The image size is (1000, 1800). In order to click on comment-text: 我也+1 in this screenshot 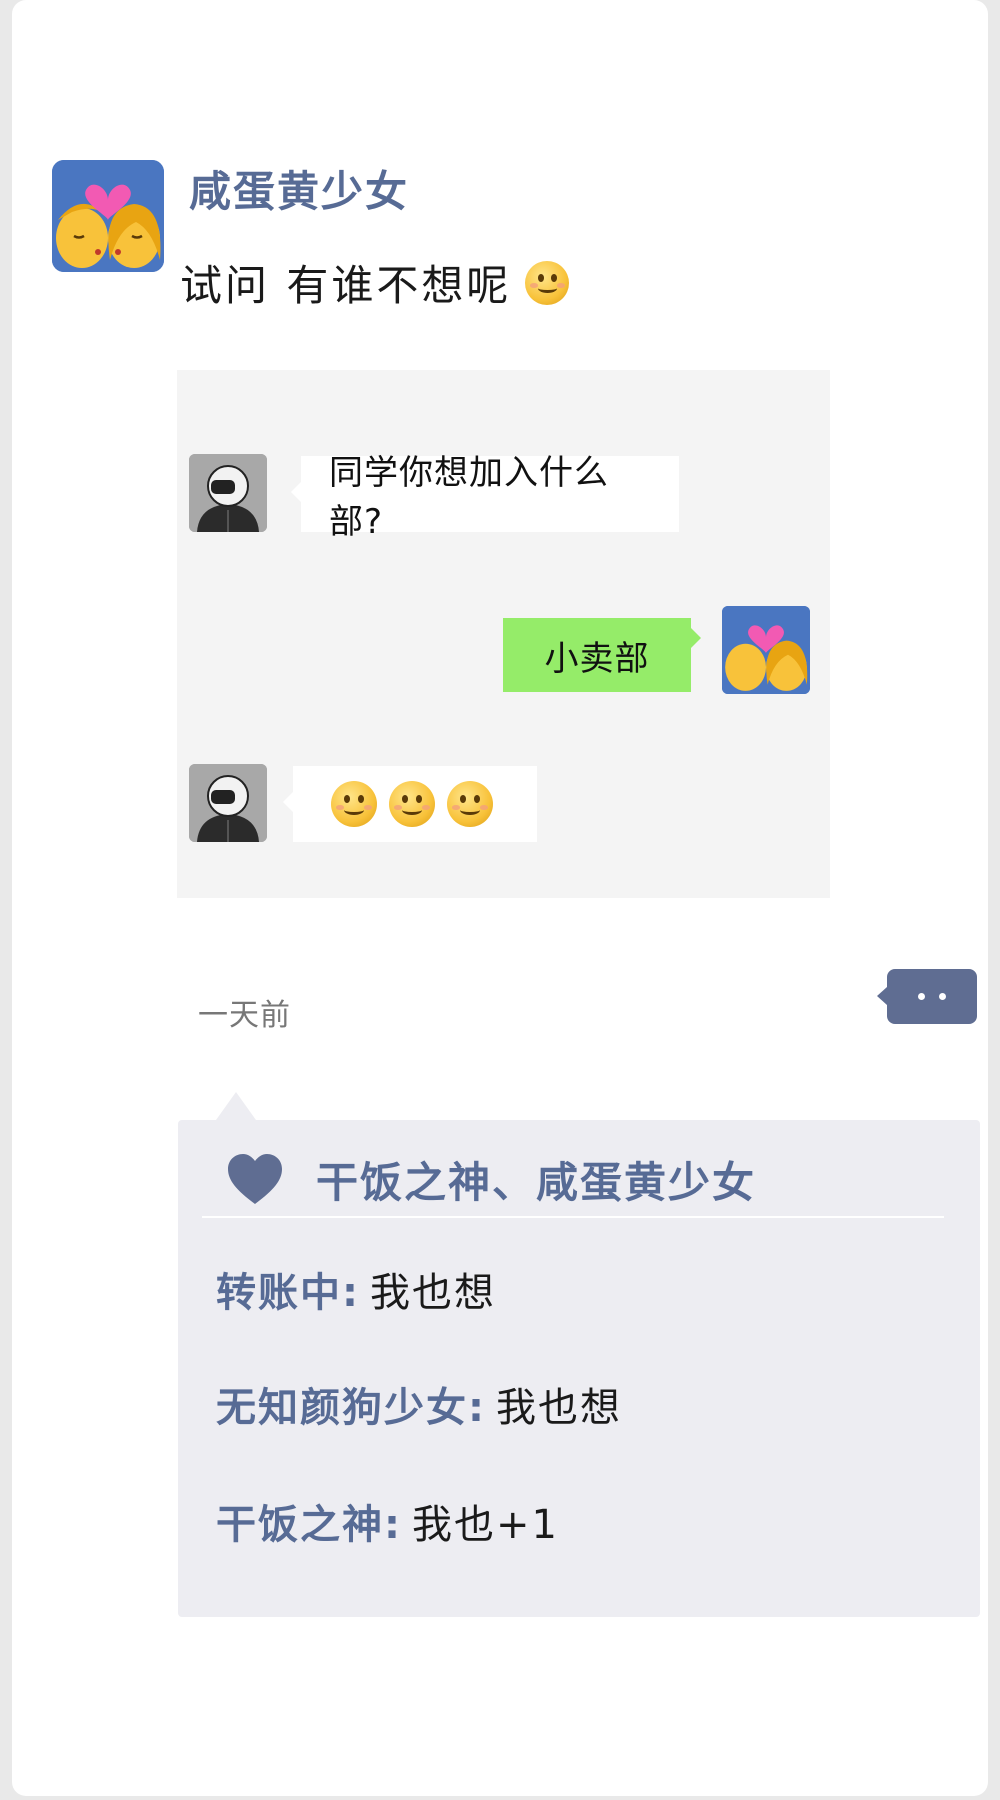, I will do `click(485, 1525)`.